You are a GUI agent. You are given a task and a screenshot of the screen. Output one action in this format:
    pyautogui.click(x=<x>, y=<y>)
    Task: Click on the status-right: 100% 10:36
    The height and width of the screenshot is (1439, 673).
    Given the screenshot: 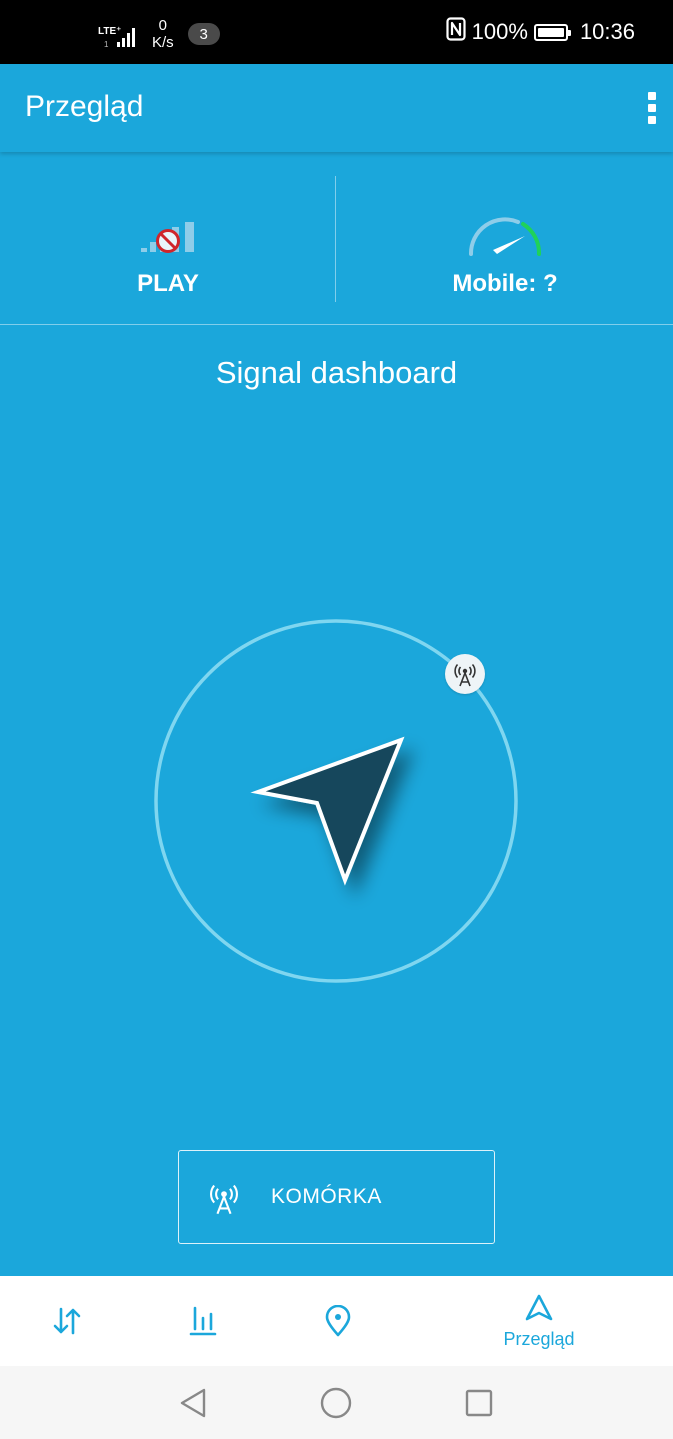 What is the action you would take?
    pyautogui.click(x=540, y=32)
    